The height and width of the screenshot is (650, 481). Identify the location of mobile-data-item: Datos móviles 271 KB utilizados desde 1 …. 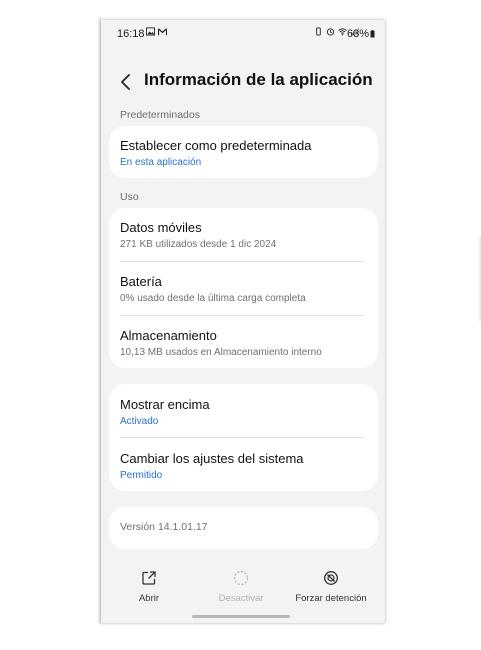
(242, 235).